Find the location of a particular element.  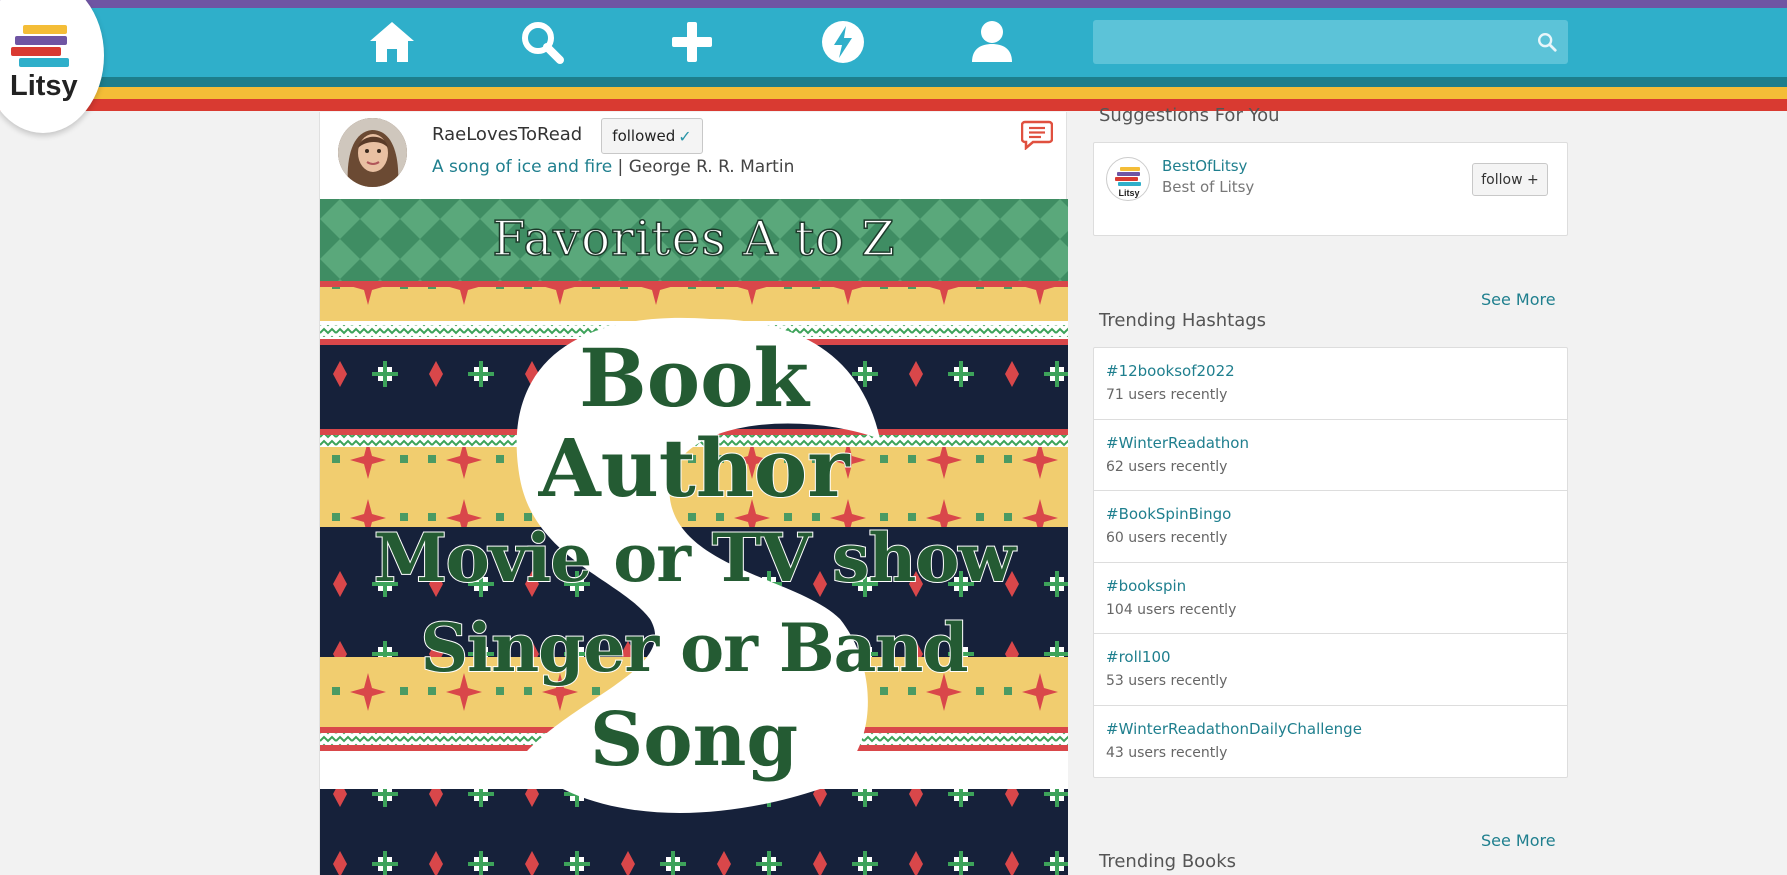

hashtag-count: 104 users recently is located at coordinates (1171, 609).